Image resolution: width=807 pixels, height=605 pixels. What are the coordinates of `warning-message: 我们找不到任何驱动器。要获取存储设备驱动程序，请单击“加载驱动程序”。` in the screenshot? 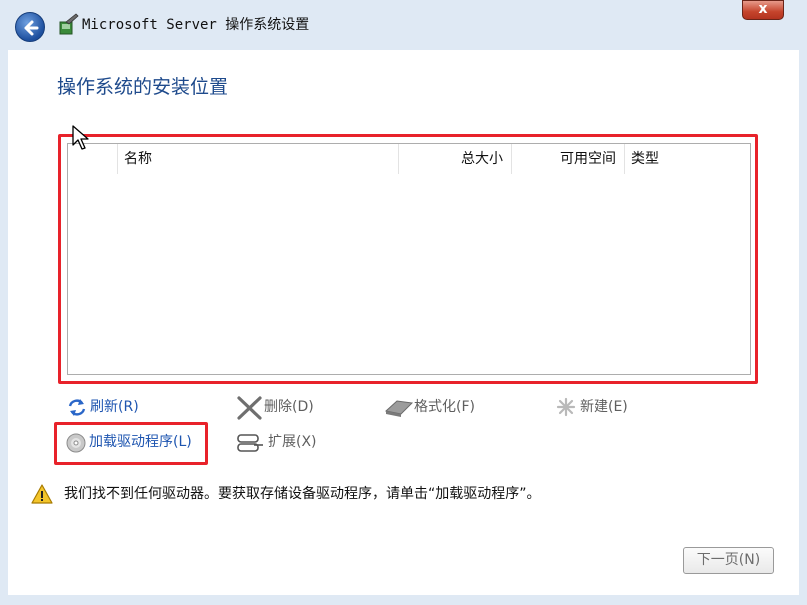 It's located at (302, 494).